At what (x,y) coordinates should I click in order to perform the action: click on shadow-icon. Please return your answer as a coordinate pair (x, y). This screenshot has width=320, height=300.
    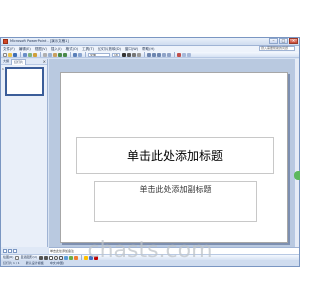
    Looking at the image, I should click on (139, 54).